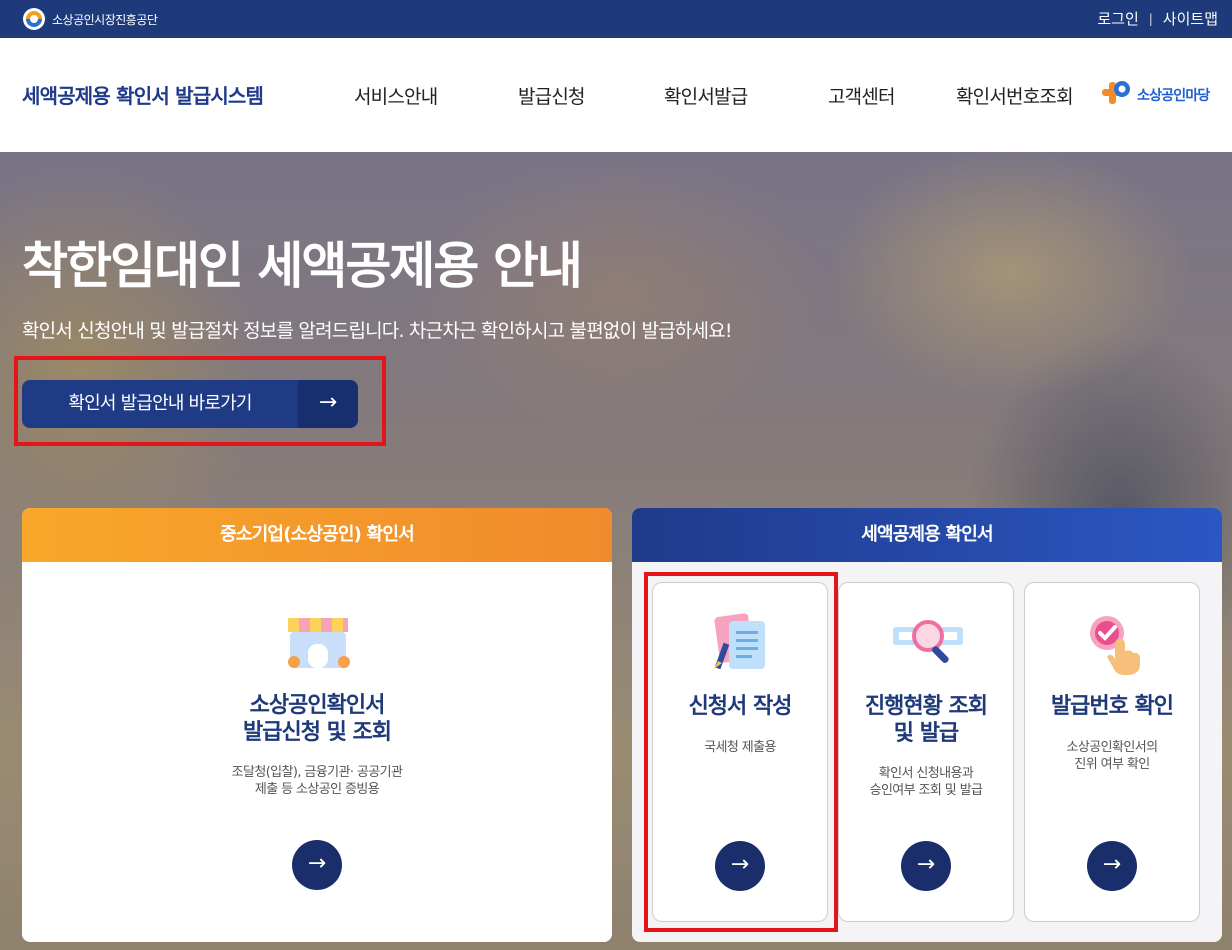  I want to click on card-description: 국세청 제출용, so click(740, 747).